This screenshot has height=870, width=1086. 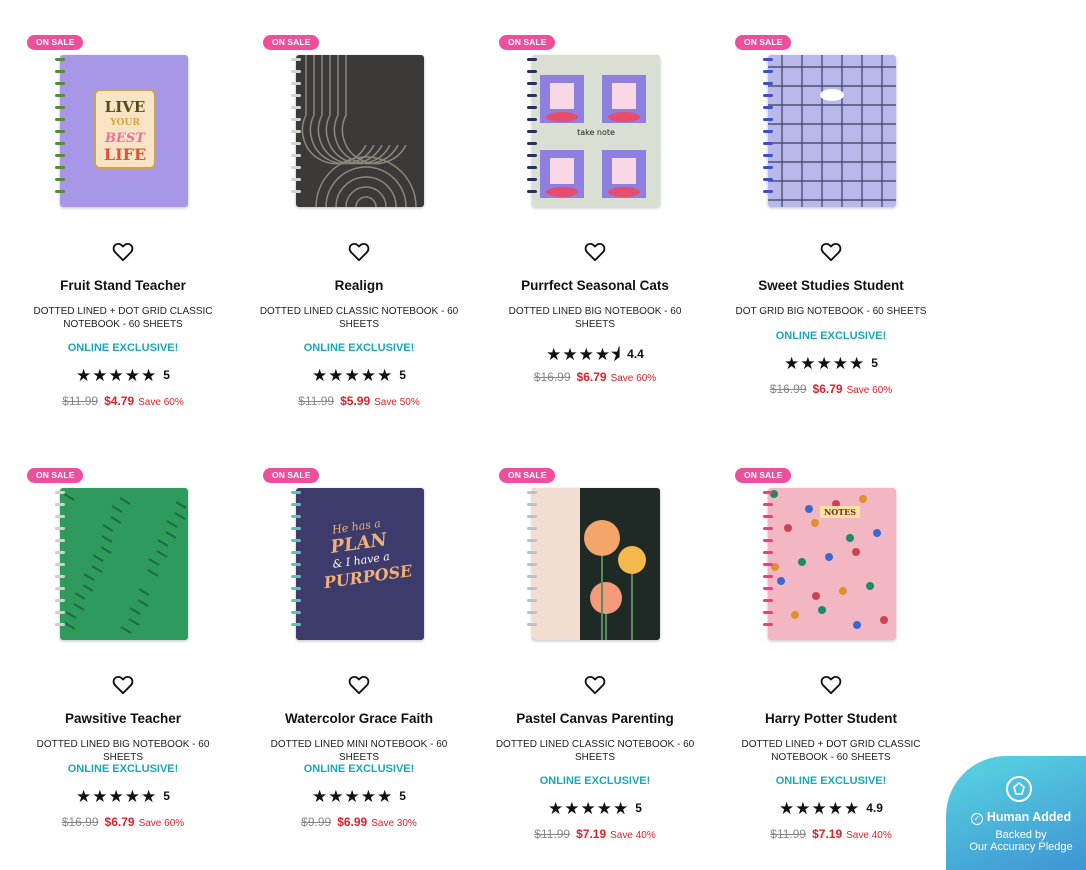 What do you see at coordinates (123, 718) in the screenshot?
I see `product-title: Pawsitive Teacher` at bounding box center [123, 718].